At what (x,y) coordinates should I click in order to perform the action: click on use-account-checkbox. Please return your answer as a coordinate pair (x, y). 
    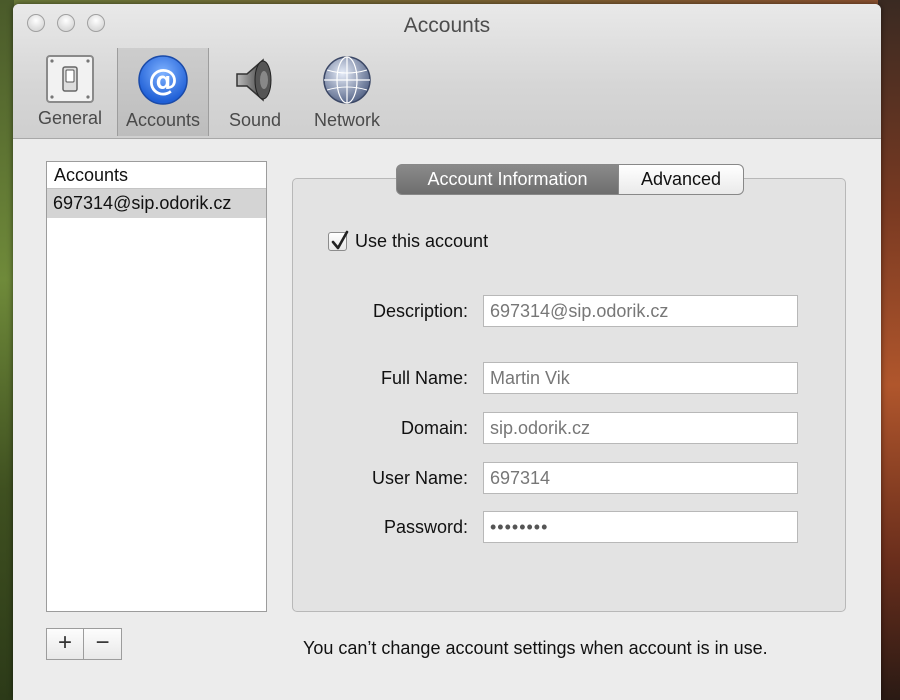
    Looking at the image, I should click on (338, 240).